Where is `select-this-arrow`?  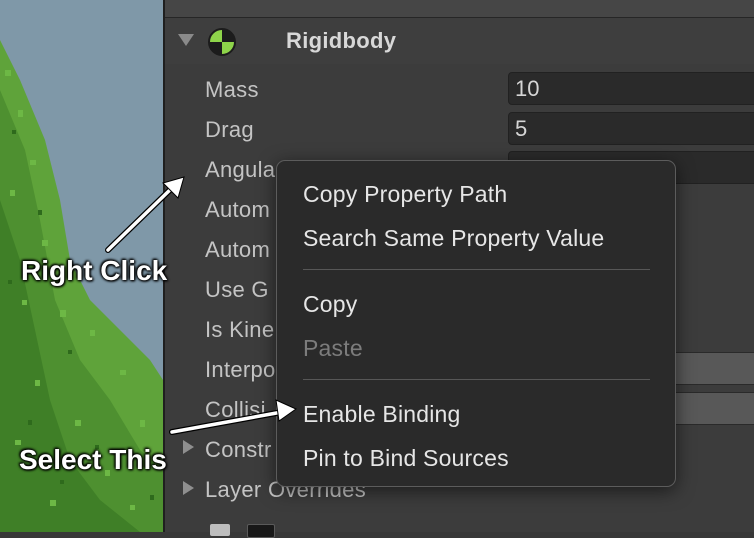 select-this-arrow is located at coordinates (233, 417).